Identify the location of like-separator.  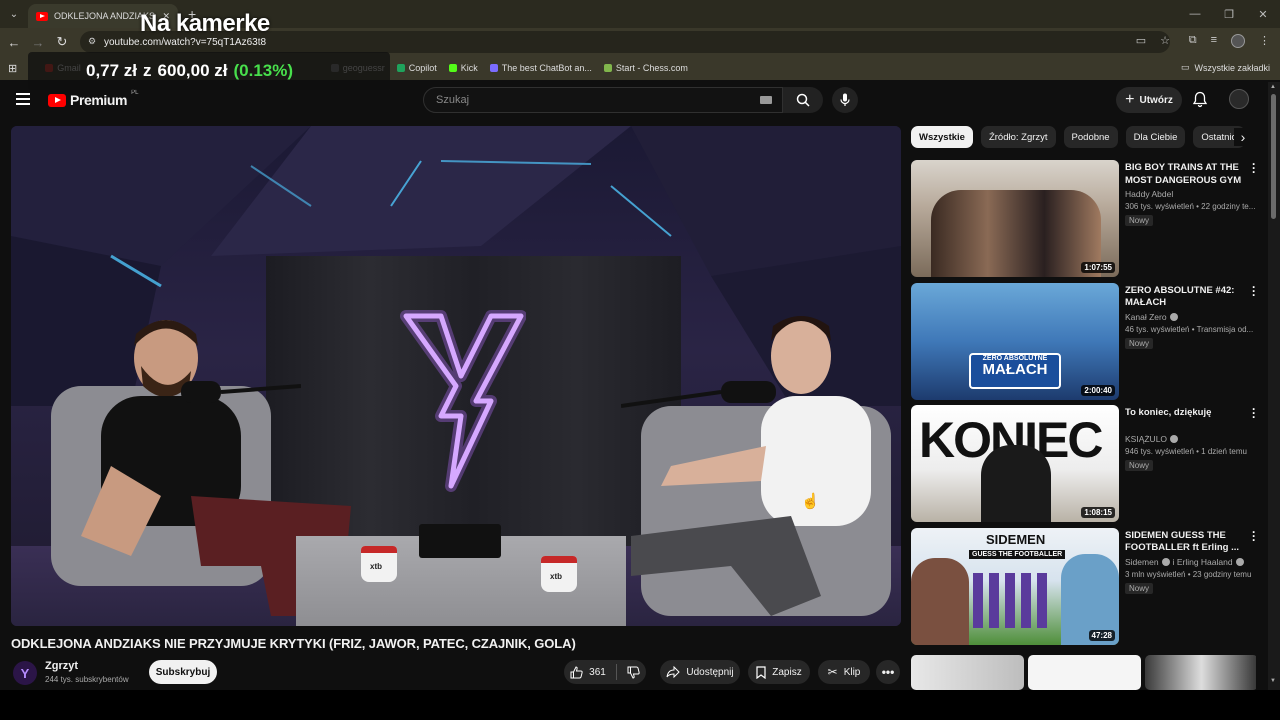
(616, 672).